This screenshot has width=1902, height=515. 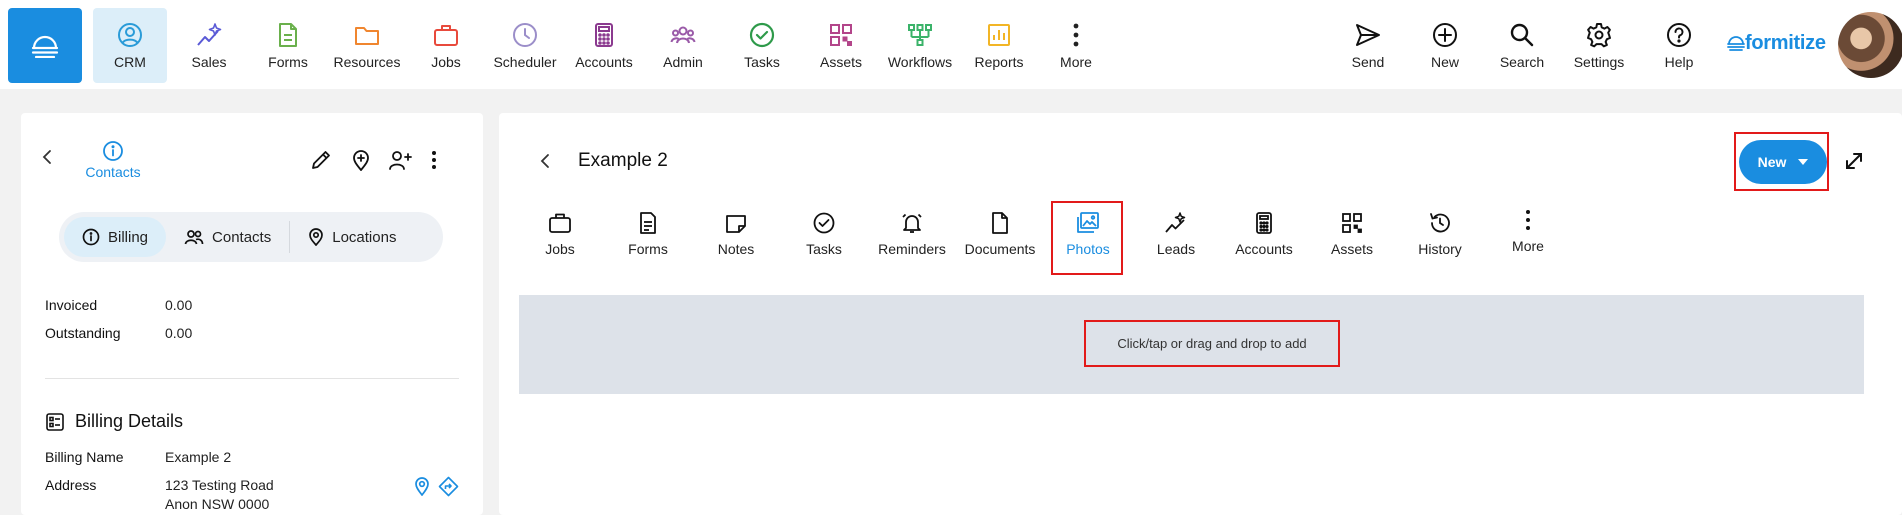 I want to click on tab-label: Tasks, so click(x=824, y=249).